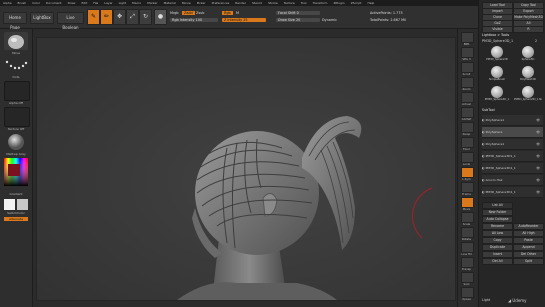 The height and width of the screenshot is (307, 545). I want to click on tool-thumbnail: PM3D_Sphere3D, so click(497, 55).